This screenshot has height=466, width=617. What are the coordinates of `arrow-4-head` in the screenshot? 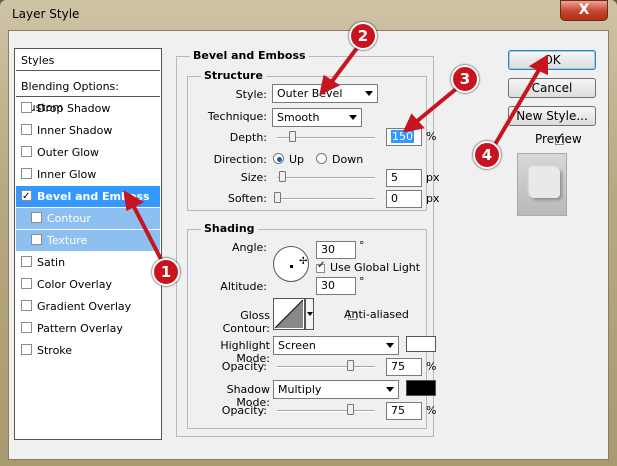 It's located at (538, 65).